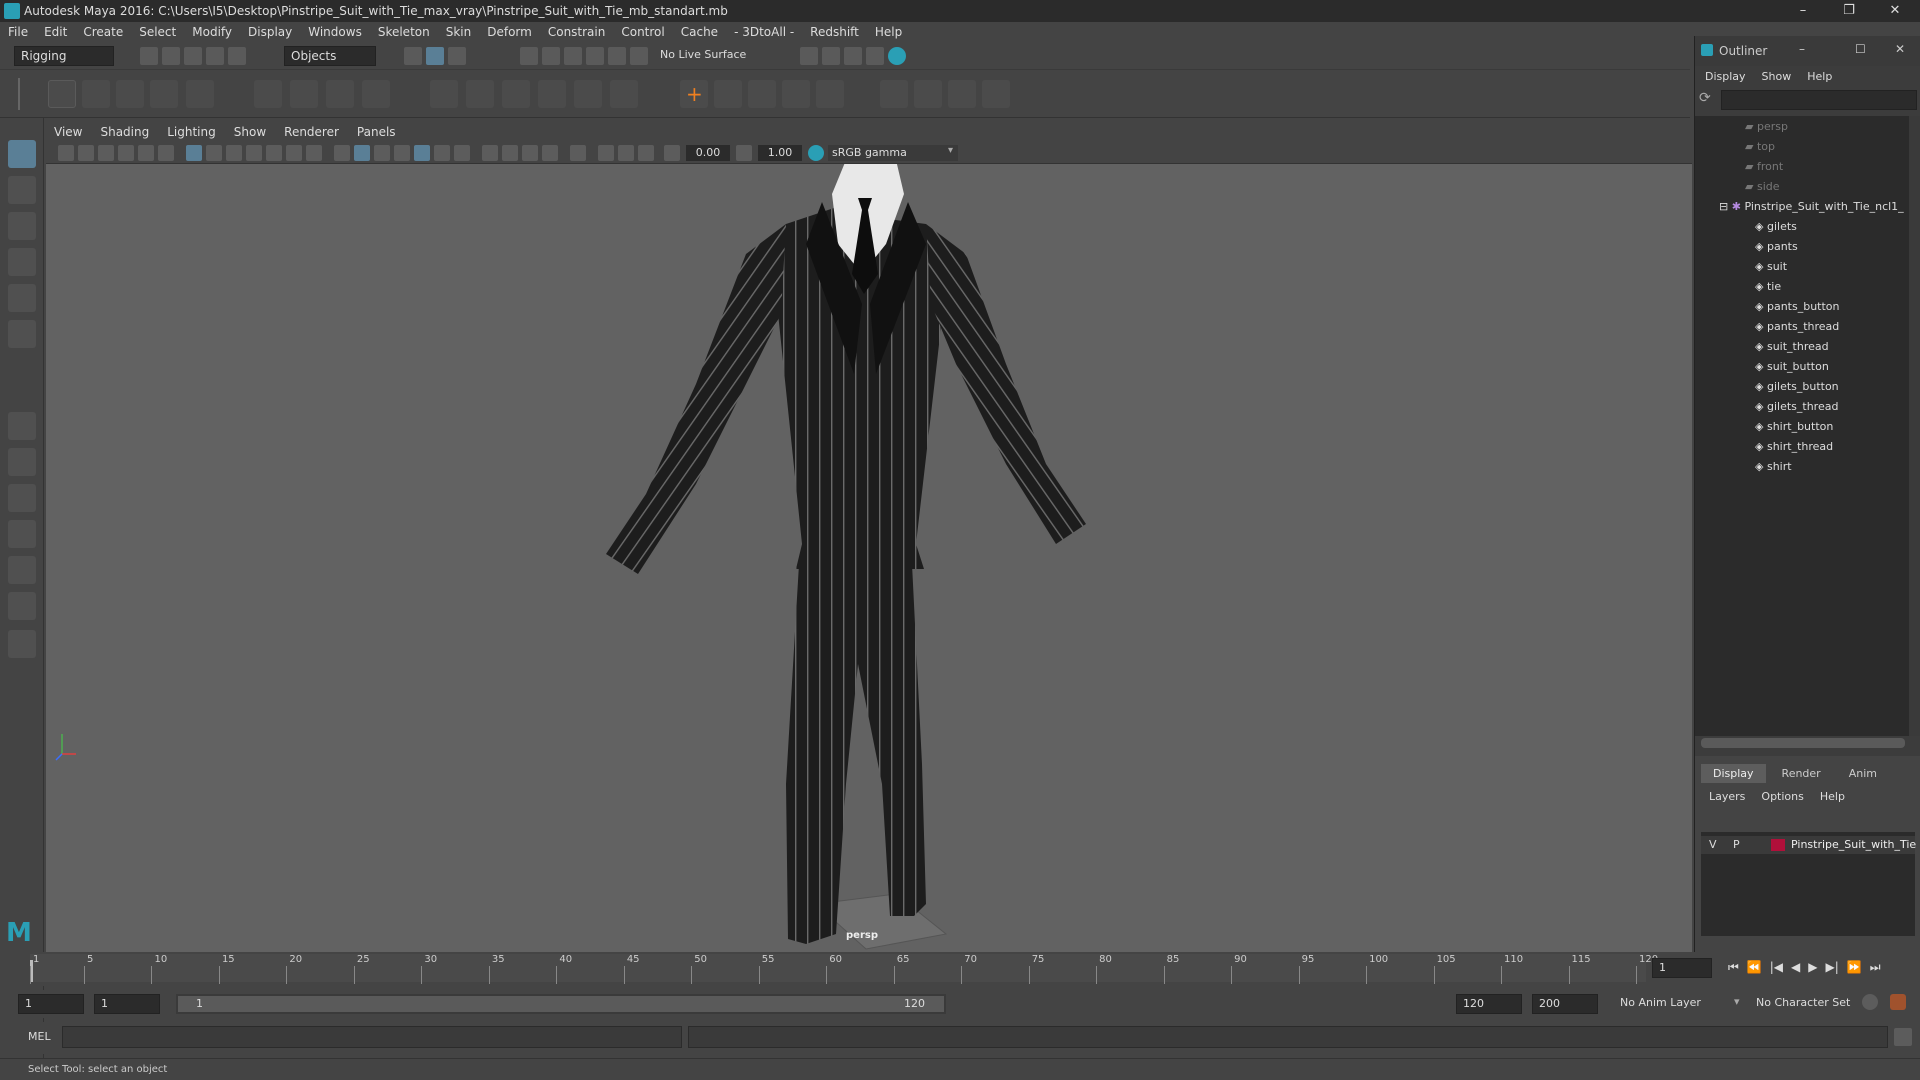 Image resolution: width=1920 pixels, height=1080 pixels. Describe the element at coordinates (1870, 1002) in the screenshot. I see `auto-key-icon` at that location.